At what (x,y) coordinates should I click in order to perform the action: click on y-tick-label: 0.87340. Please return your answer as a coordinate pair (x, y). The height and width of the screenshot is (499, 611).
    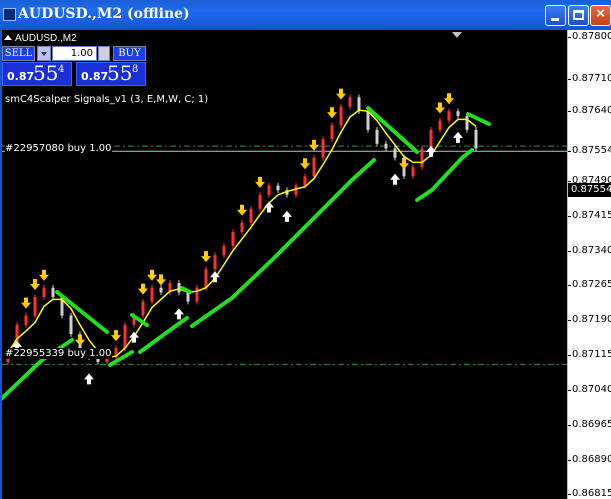
    Looking at the image, I should click on (591, 250).